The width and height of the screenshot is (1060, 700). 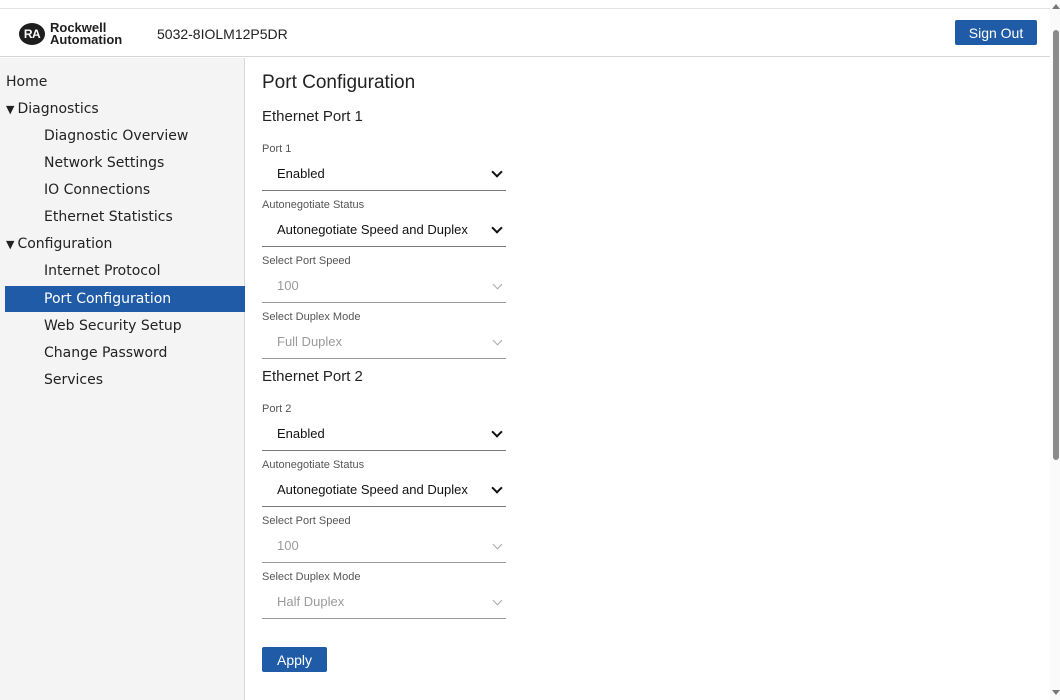 I want to click on sidebar-item-io-connections: IO Connections, so click(x=125, y=190).